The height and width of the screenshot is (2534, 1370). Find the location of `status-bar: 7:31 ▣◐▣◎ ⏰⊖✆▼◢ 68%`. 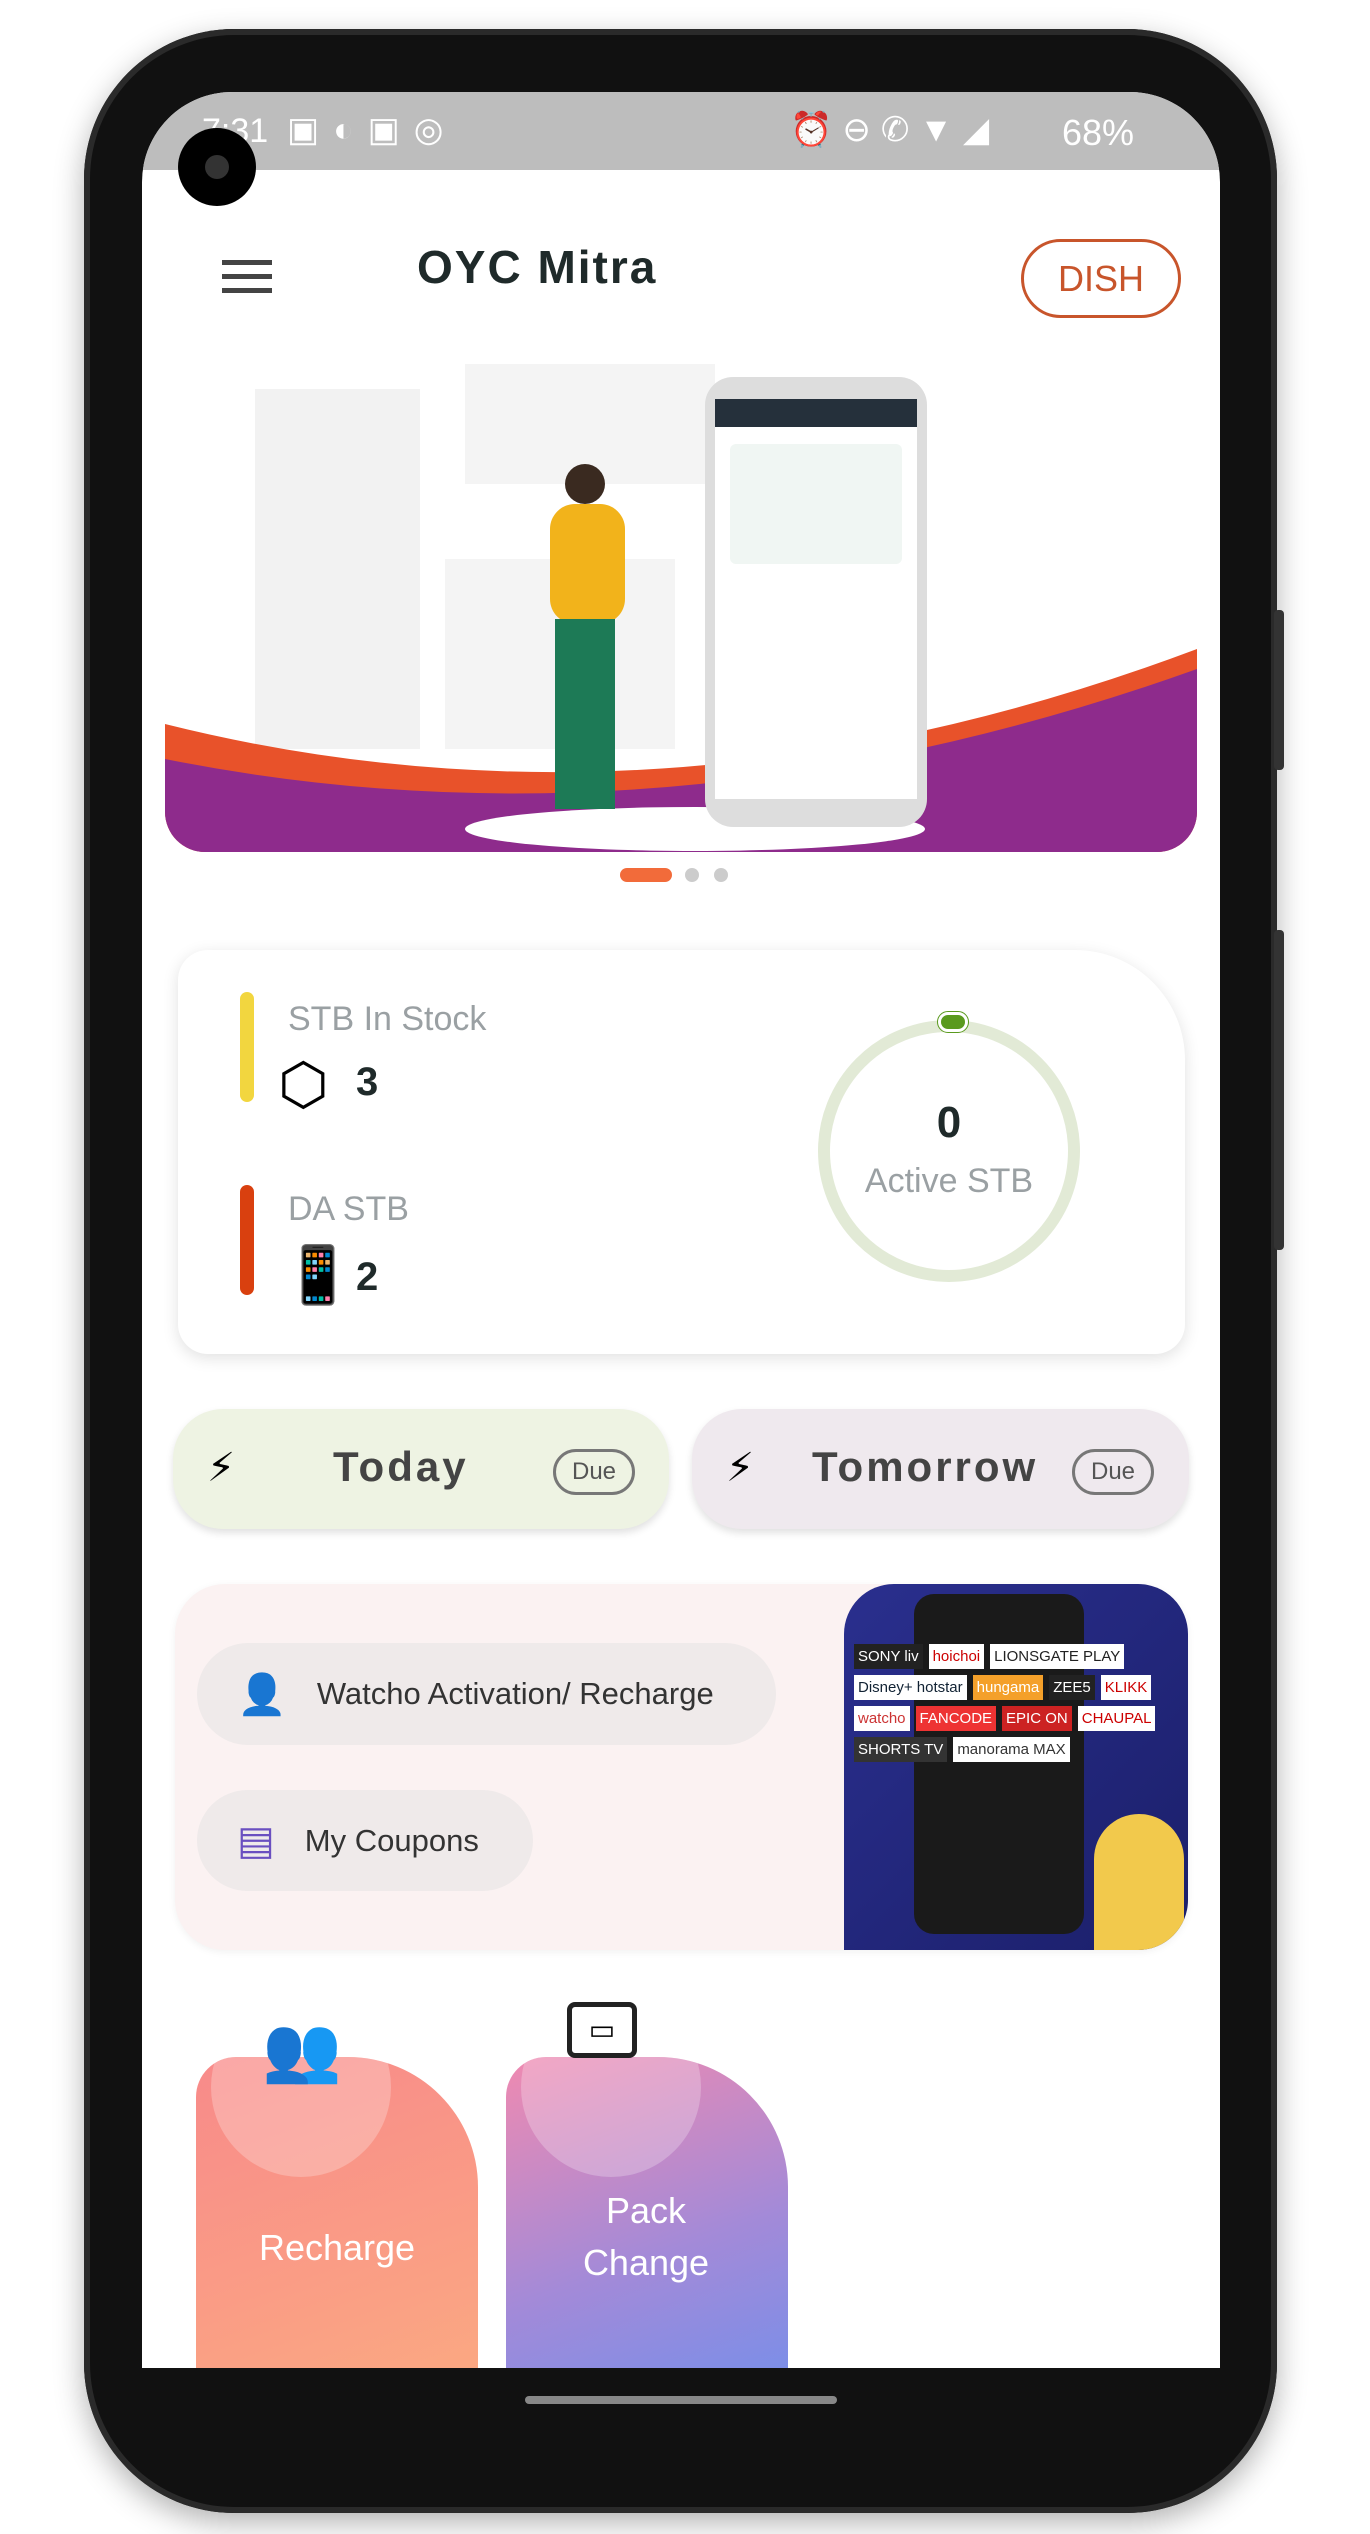

status-bar: 7:31 ▣◐▣◎ ⏰⊖✆▼◢ 68% is located at coordinates (681, 131).